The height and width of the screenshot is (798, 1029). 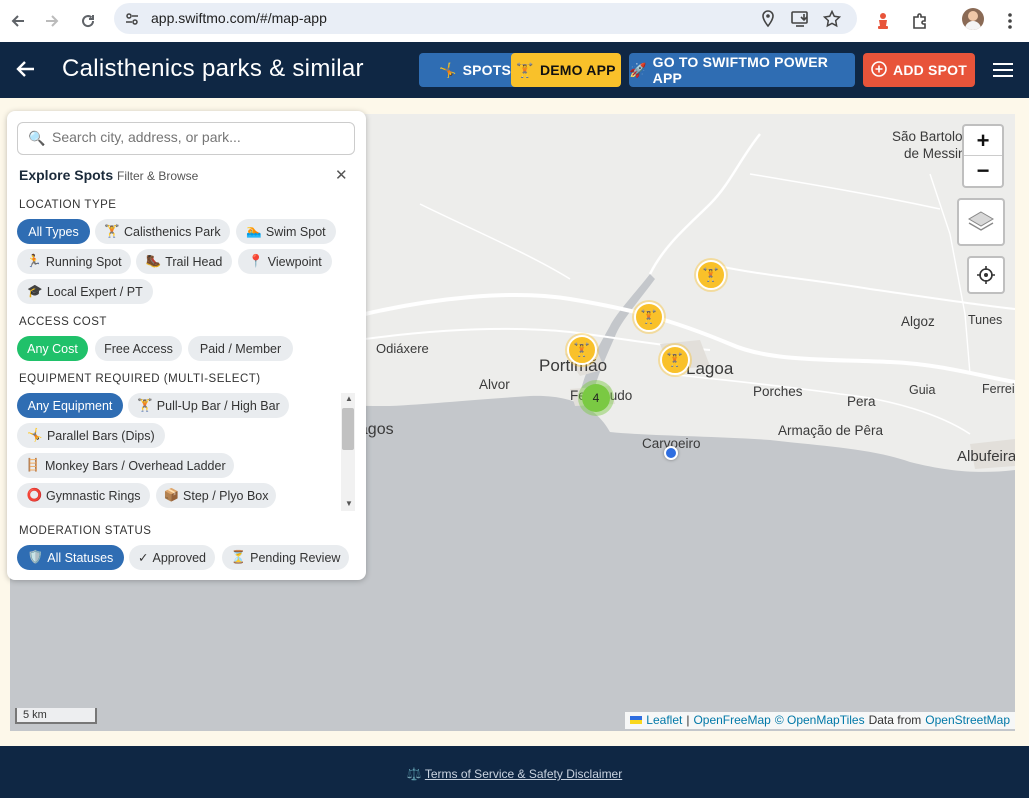 I want to click on box-icon: 📦, so click(x=171, y=495).